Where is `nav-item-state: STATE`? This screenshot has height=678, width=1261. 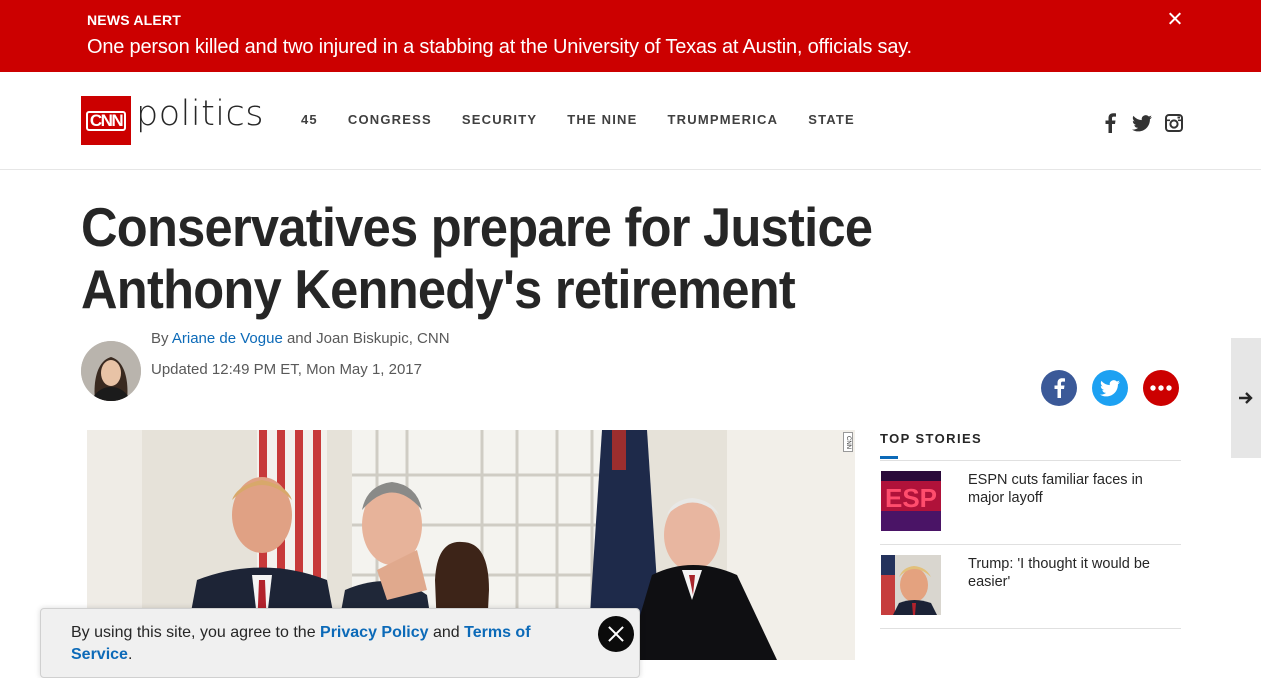 nav-item-state: STATE is located at coordinates (831, 119).